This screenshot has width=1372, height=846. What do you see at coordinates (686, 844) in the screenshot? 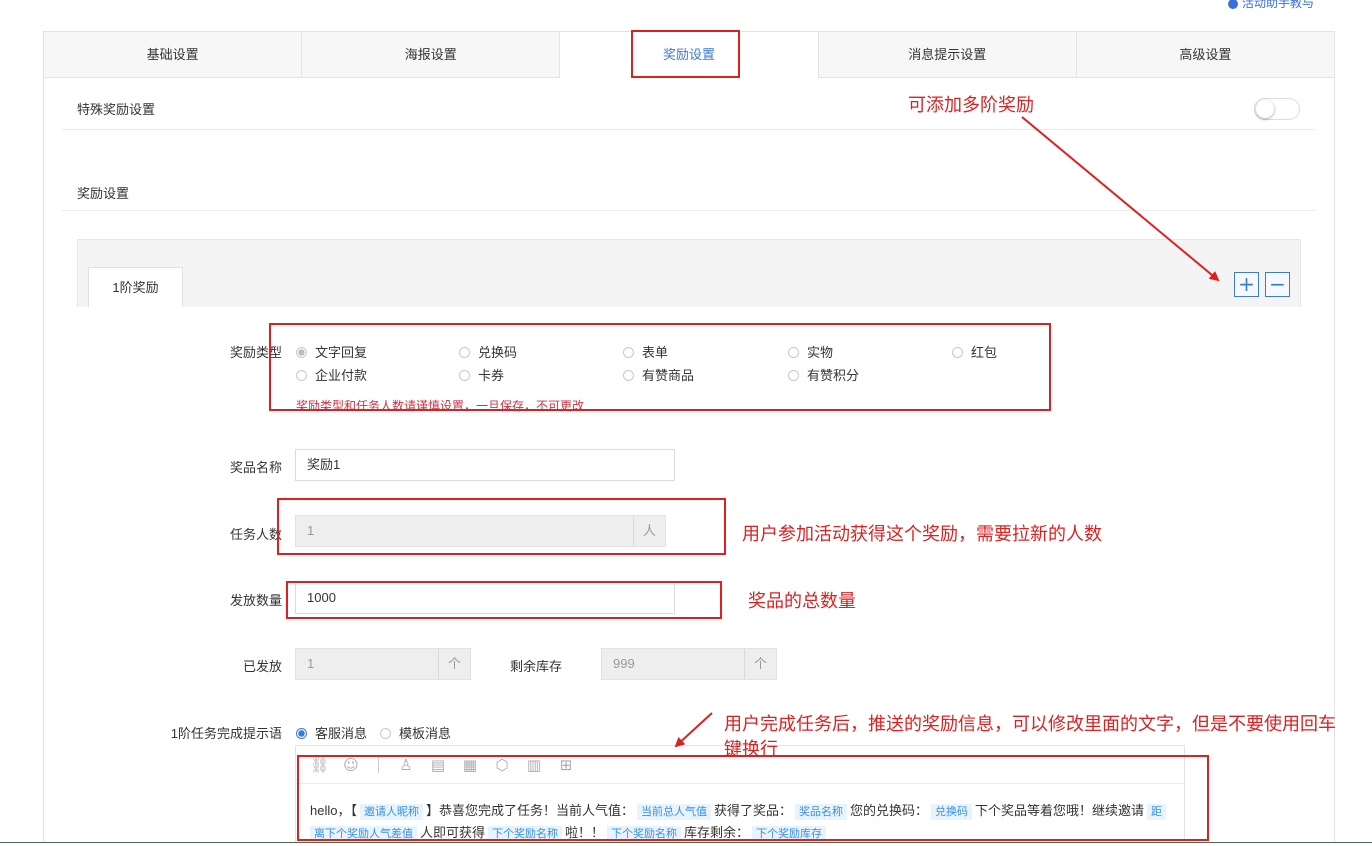
I see `bottom-edge` at bounding box center [686, 844].